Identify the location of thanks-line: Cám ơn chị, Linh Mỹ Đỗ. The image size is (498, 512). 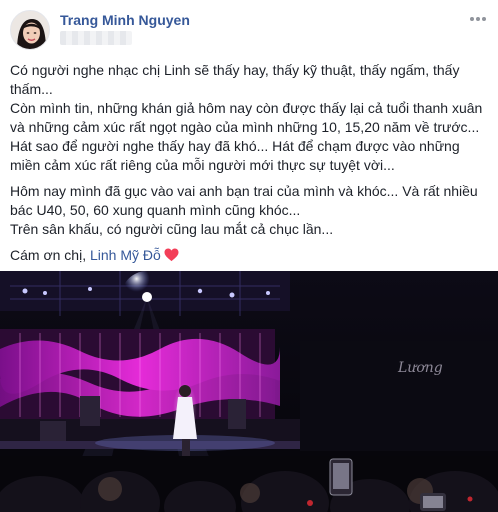
(252, 256).